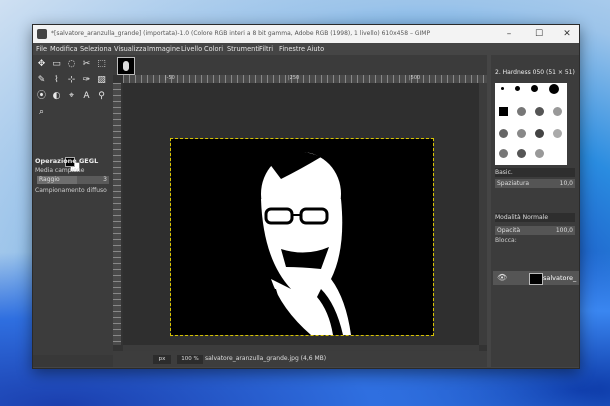 This screenshot has height=406, width=610. Describe the element at coordinates (306, 242) in the screenshot. I see `portrait-silhouette` at that location.